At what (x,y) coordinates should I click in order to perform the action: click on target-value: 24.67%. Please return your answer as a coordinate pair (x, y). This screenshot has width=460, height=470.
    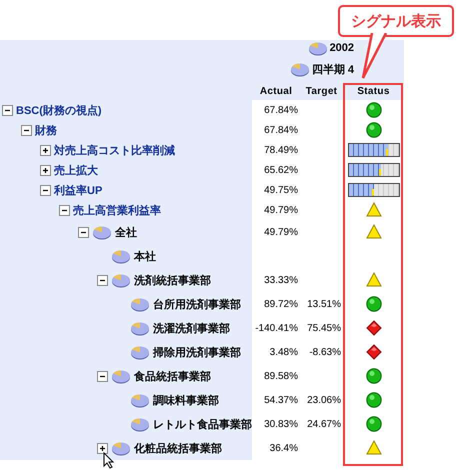
    Looking at the image, I should click on (324, 424).